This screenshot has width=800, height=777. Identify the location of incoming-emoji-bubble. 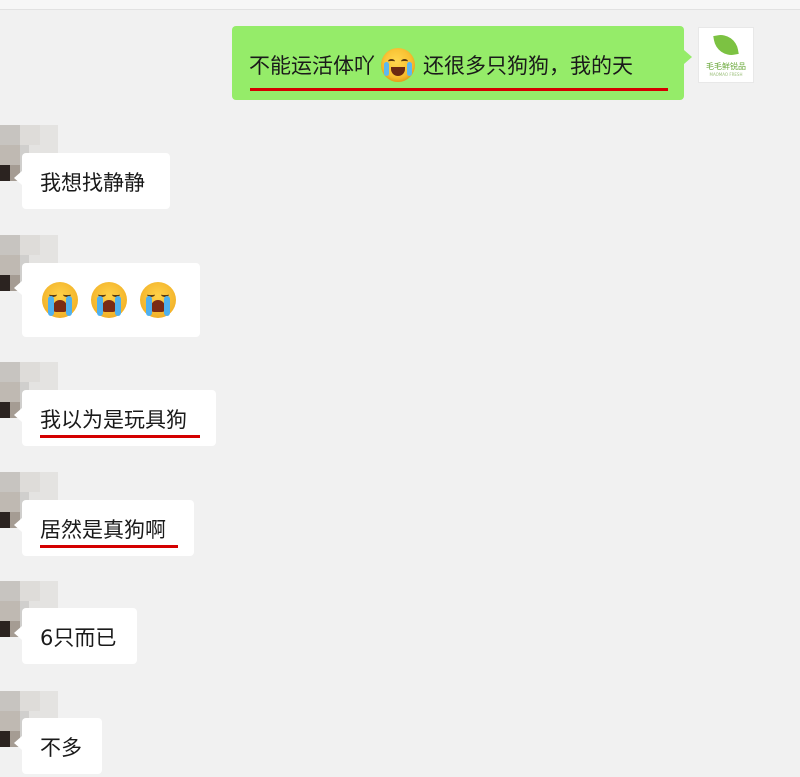
(107, 300).